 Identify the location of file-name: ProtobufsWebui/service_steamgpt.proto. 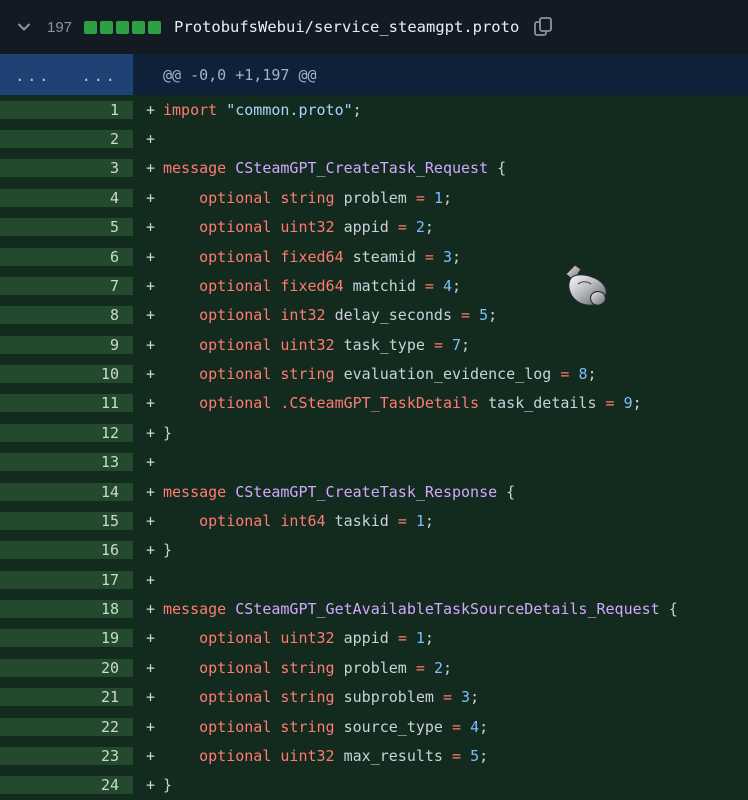
(346, 27).